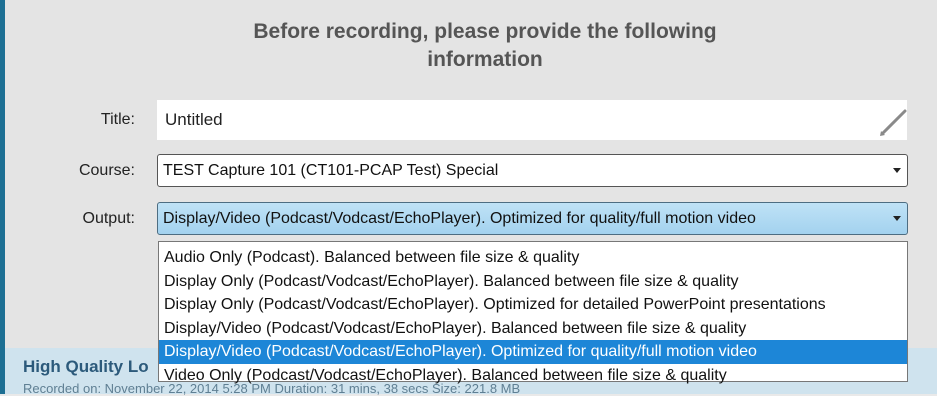 The width and height of the screenshot is (937, 396). I want to click on dialog-header-line2: information, so click(485, 59).